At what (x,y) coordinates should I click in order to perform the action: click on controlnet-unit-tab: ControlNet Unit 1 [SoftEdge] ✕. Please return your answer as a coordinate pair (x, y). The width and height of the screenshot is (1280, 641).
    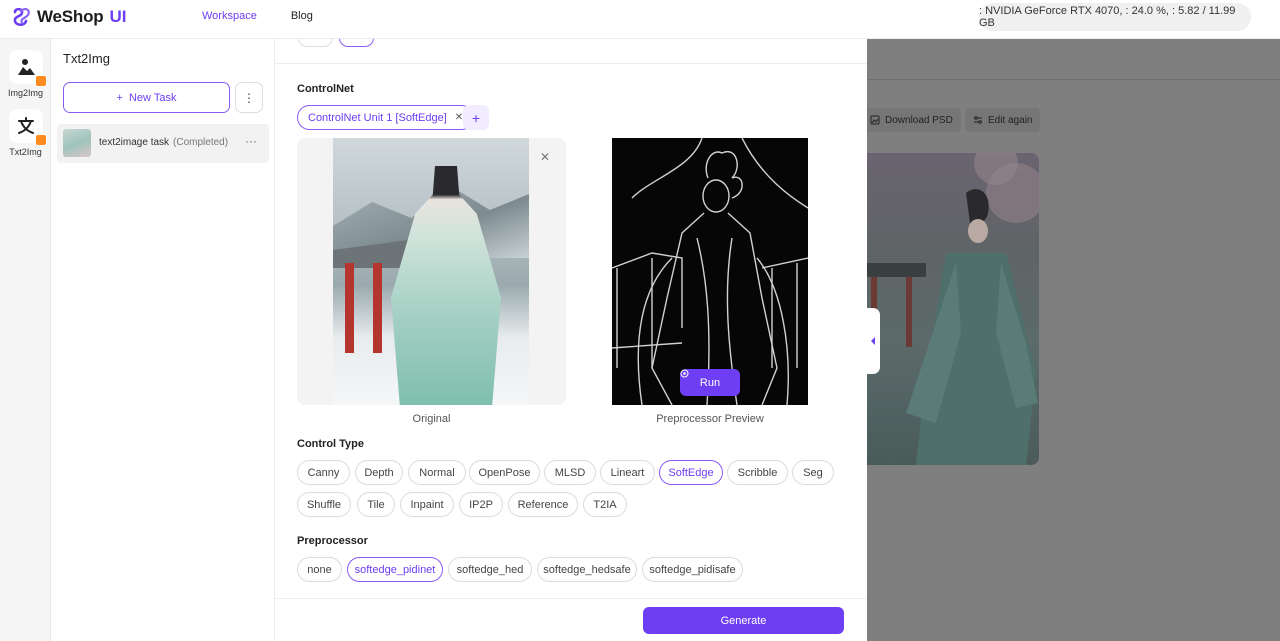
    Looking at the image, I should click on (386, 117).